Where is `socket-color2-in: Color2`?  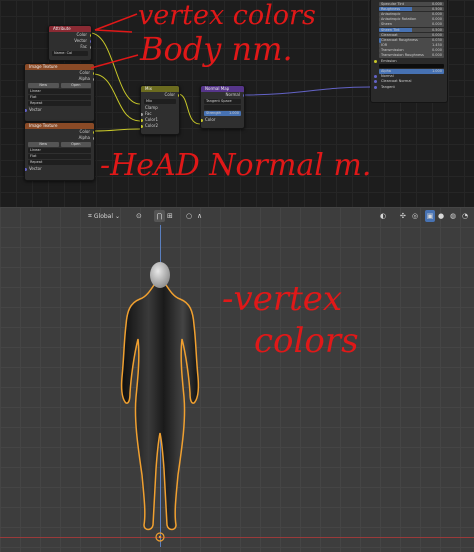 socket-color2-in: Color2 is located at coordinates (160, 126).